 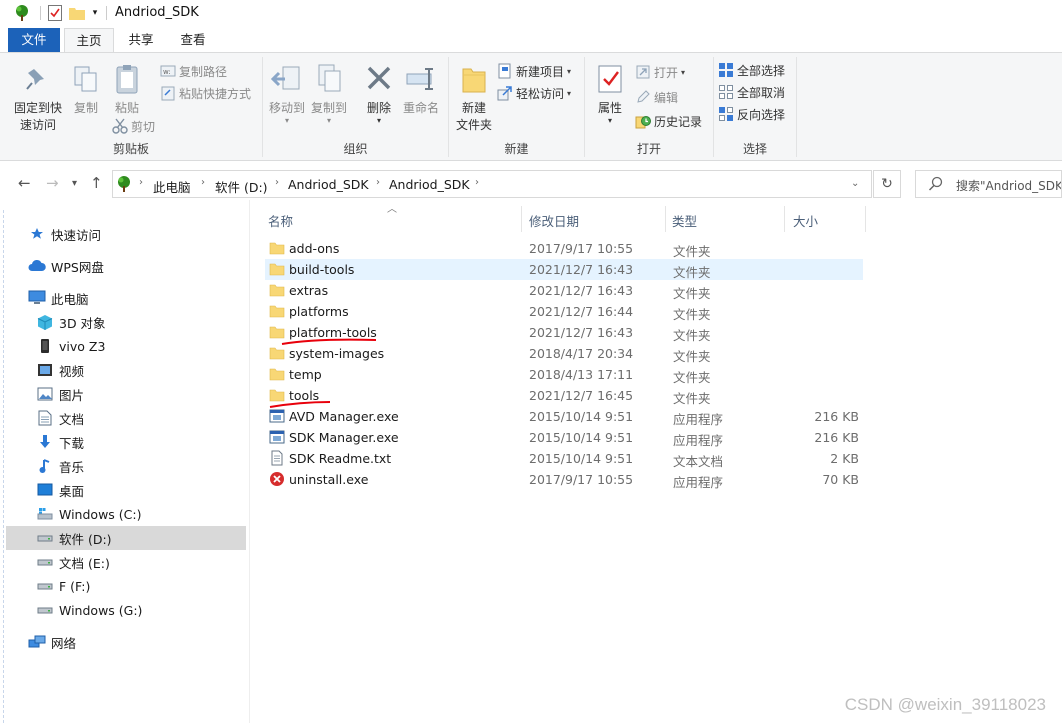 I want to click on select-all-label: 全部选择, so click(x=761, y=70).